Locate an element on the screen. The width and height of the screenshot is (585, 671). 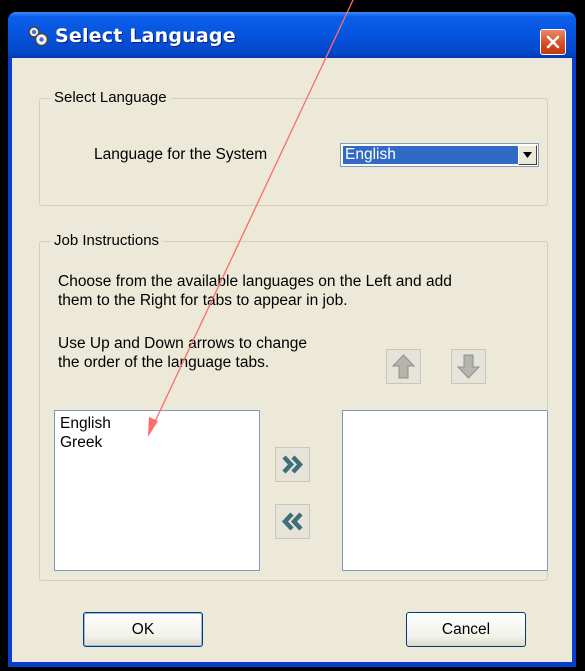
close-button is located at coordinates (553, 42).